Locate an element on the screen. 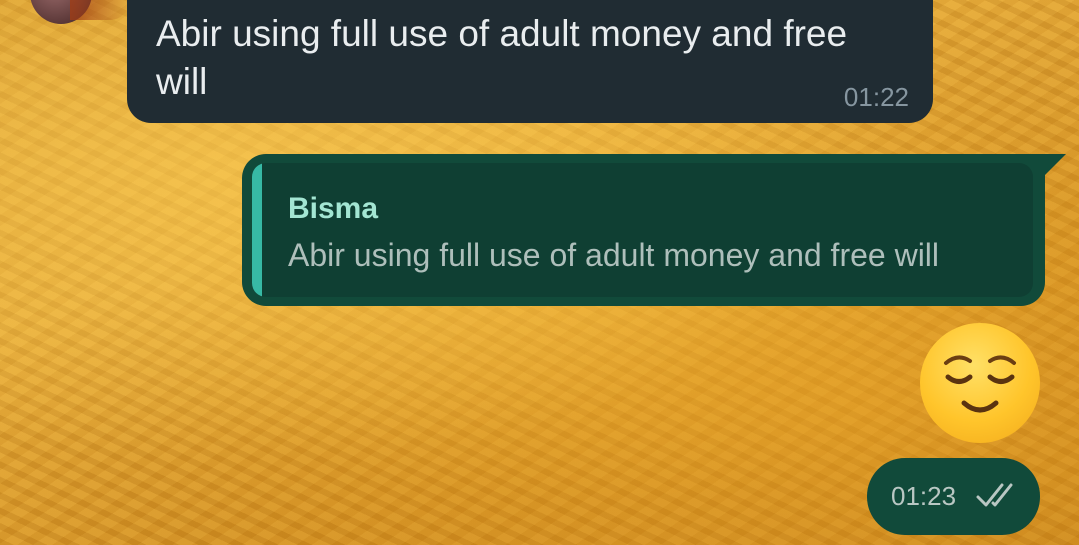 The width and height of the screenshot is (1079, 545). quote-author: Bisma is located at coordinates (333, 208).